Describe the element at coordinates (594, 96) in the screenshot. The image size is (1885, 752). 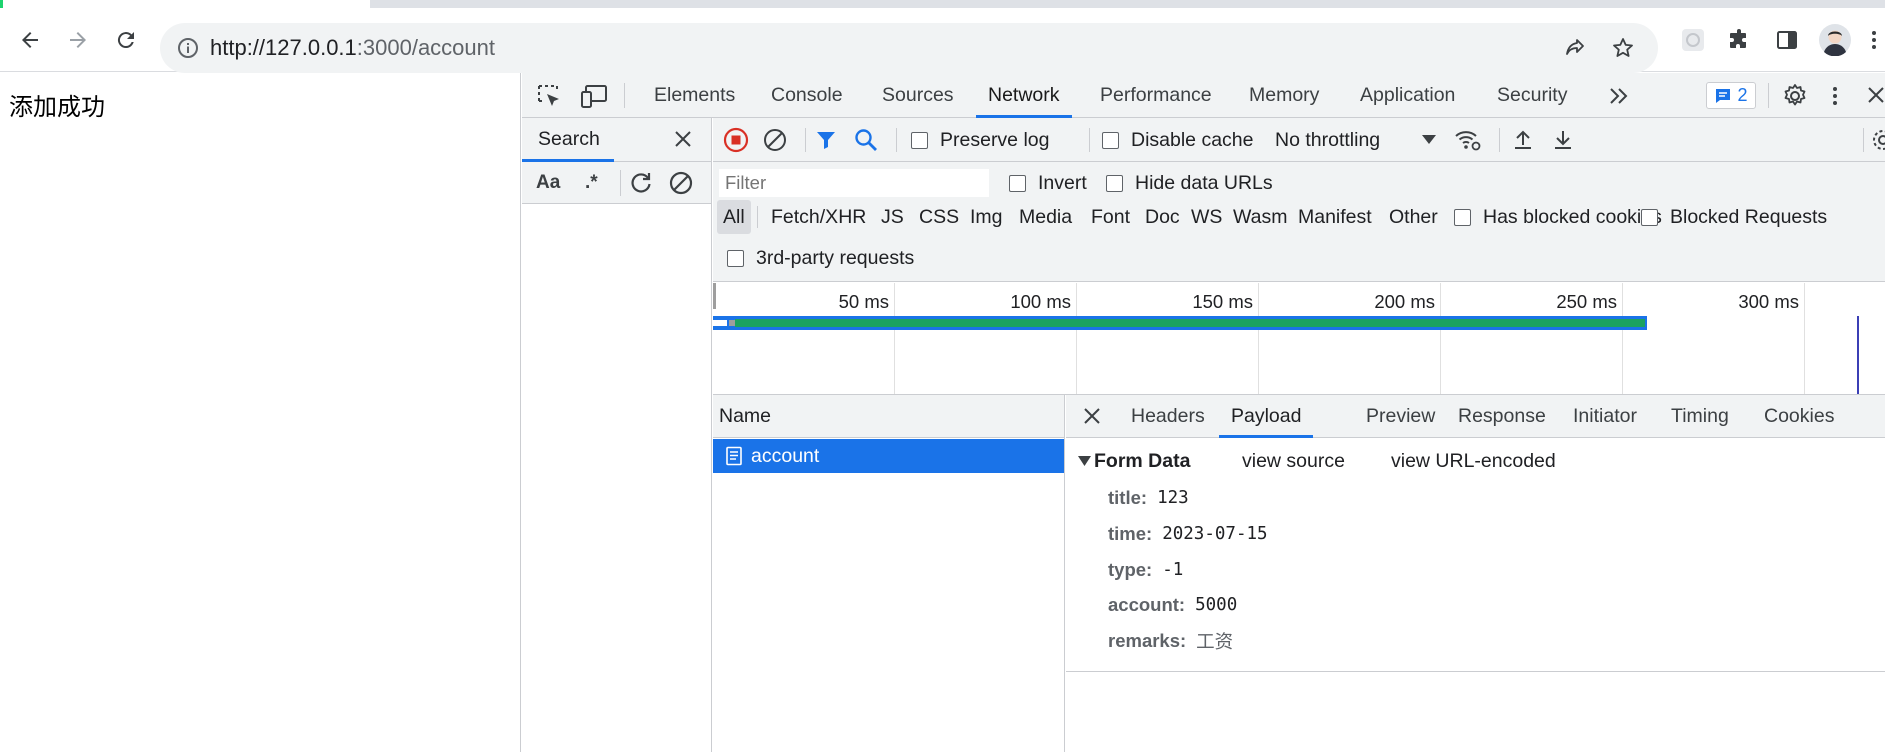
I see `device-toolbar-button` at that location.